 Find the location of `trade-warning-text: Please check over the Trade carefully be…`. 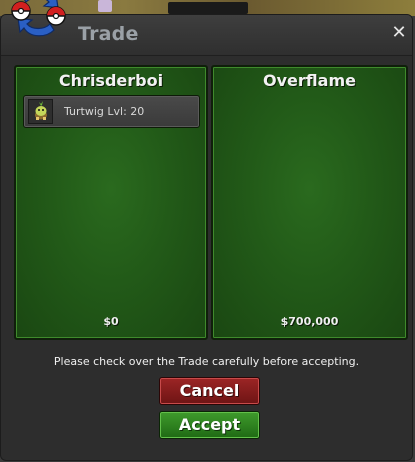

trade-warning-text: Please check over the Trade carefully be… is located at coordinates (206, 361).